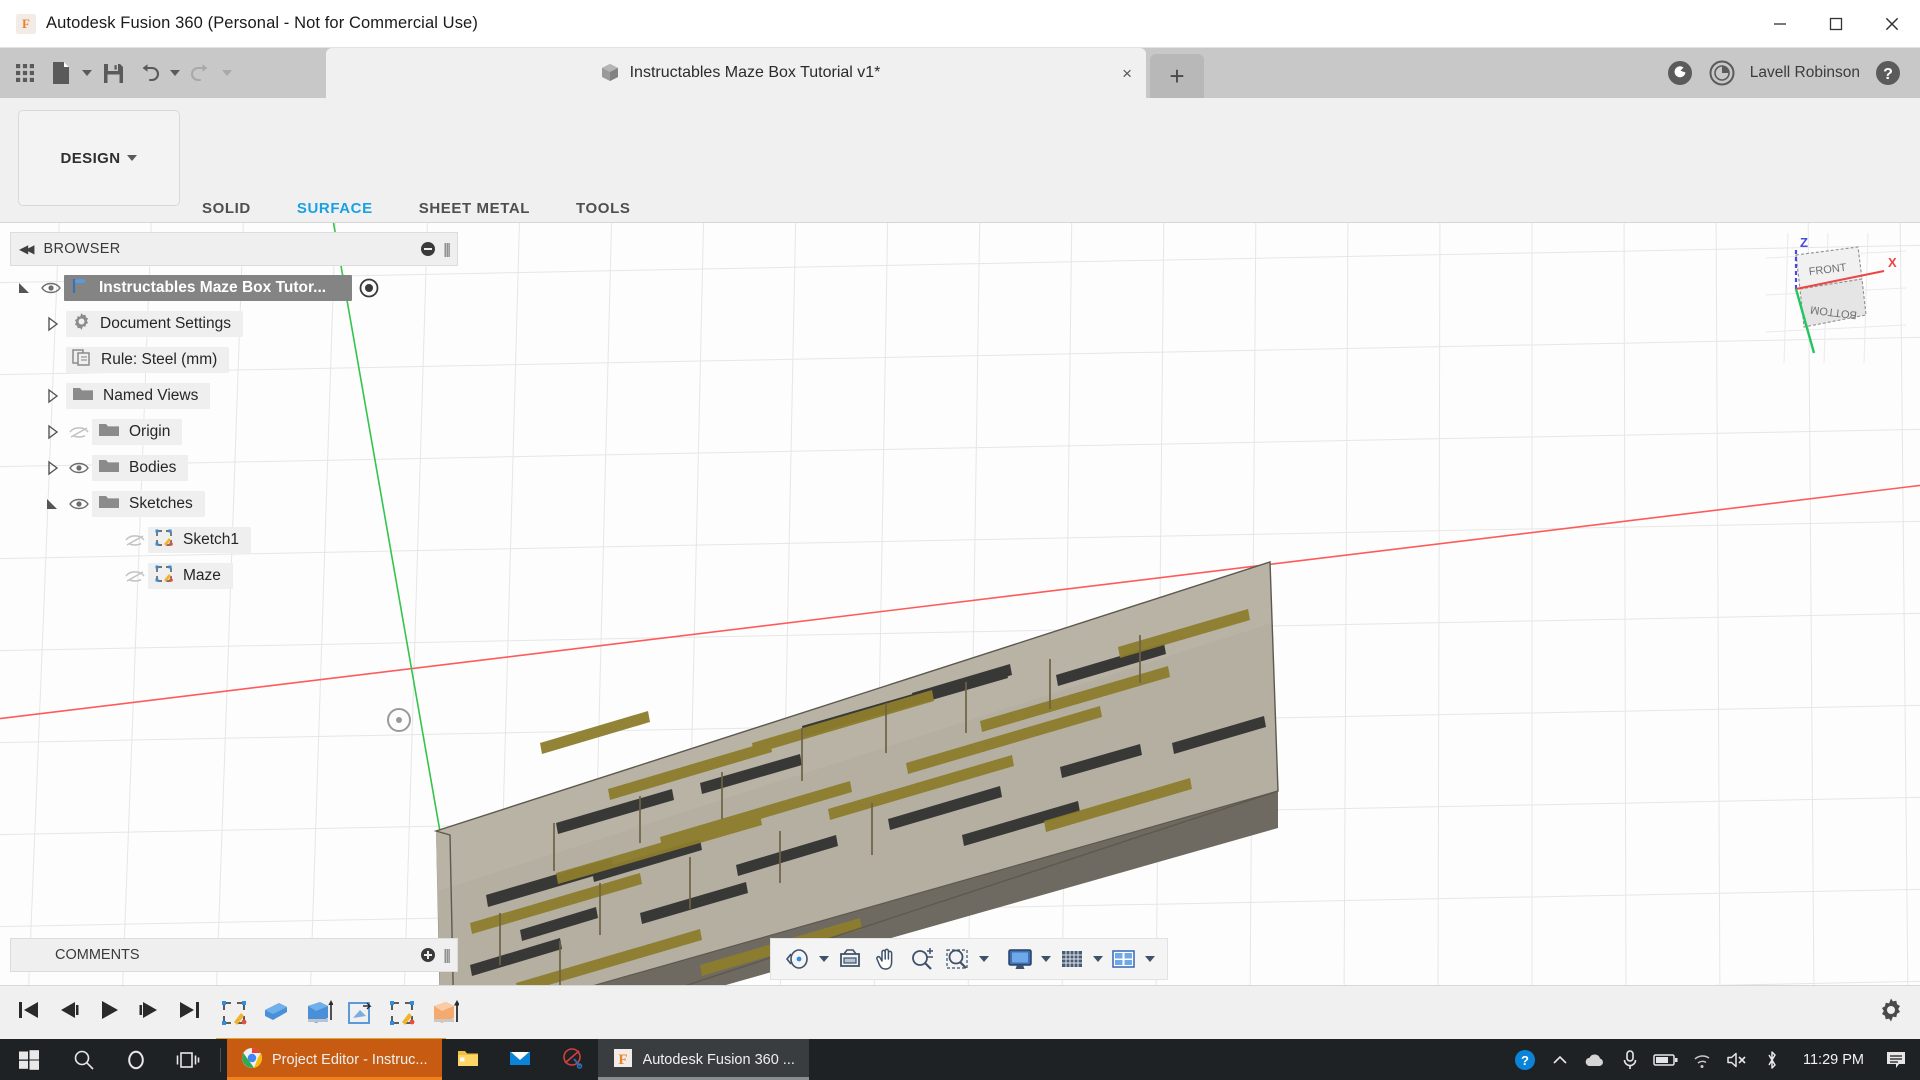 Image resolution: width=1920 pixels, height=1080 pixels. I want to click on tree-row-rule: Rule: Steel (mm), so click(234, 360).